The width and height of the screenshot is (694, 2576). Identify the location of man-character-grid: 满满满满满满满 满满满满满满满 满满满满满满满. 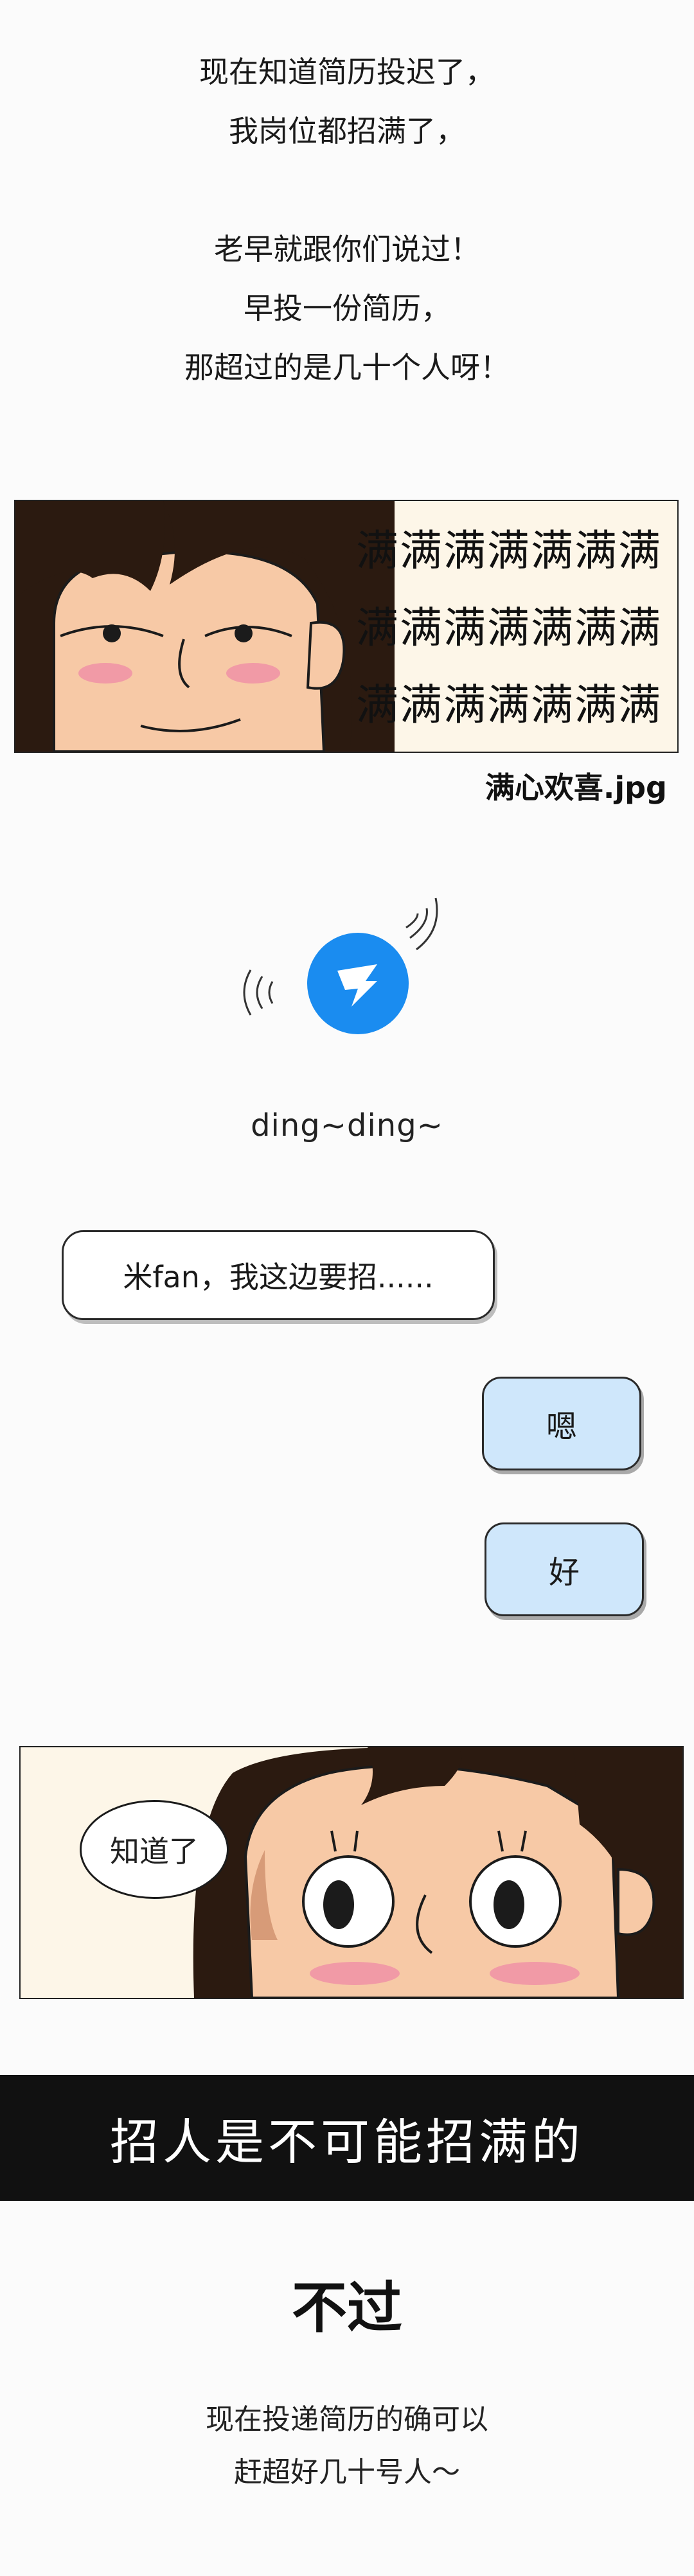
(516, 628).